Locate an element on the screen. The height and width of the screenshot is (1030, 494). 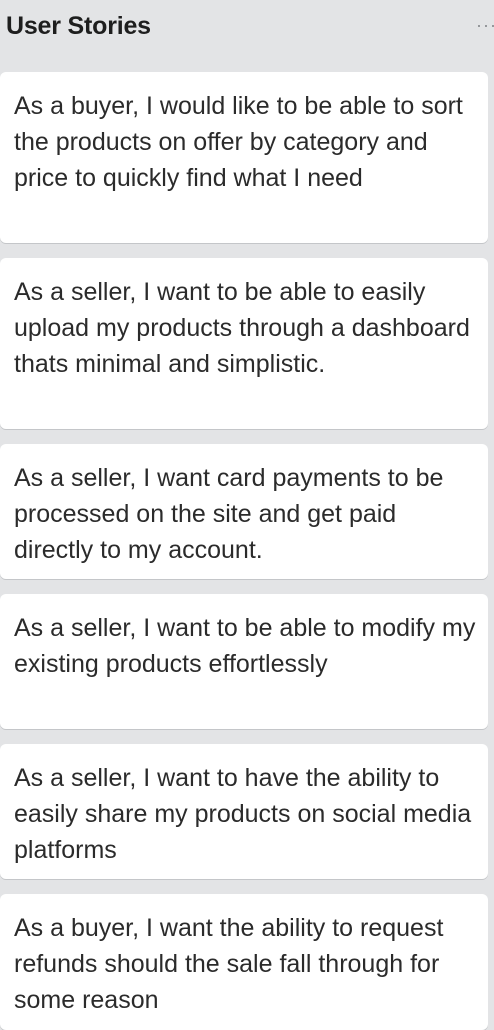
list-title: User Stories is located at coordinates (78, 26).